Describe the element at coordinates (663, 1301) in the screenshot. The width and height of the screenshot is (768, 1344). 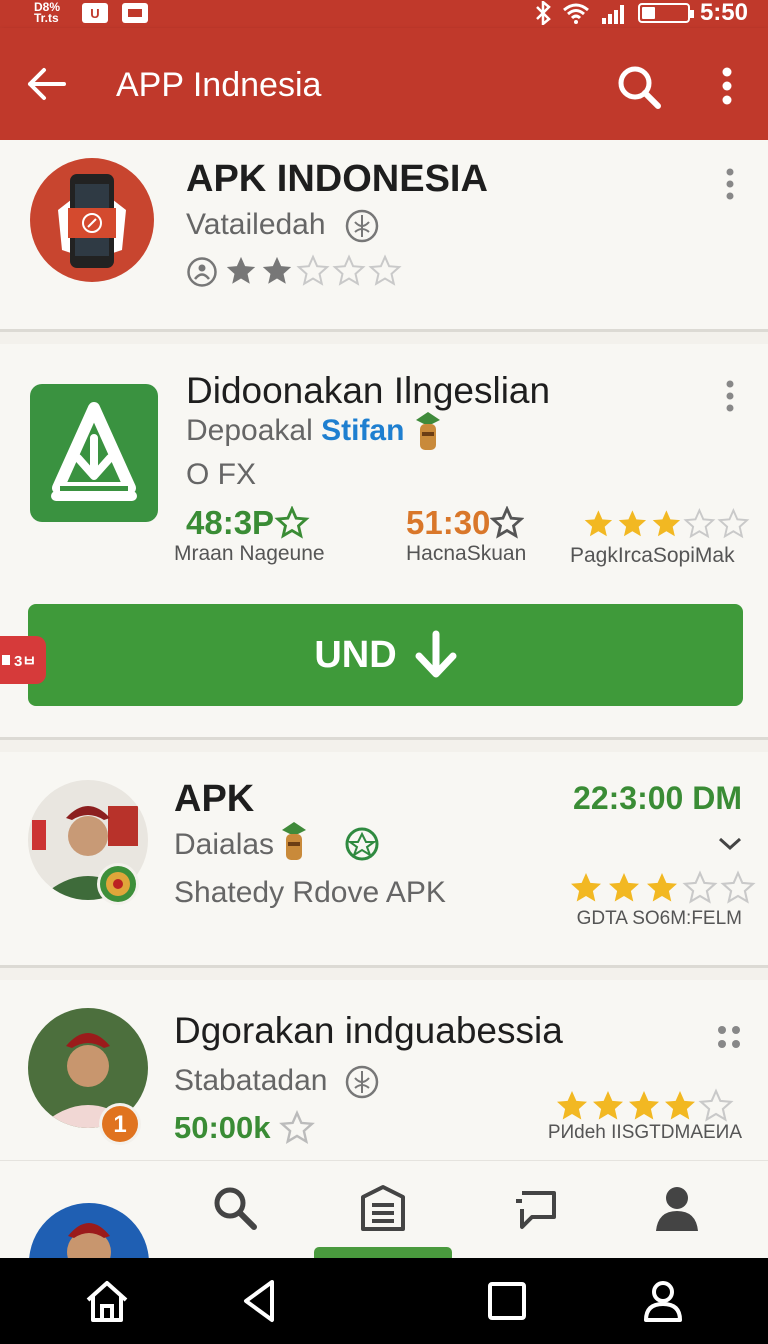
I see `user-icon` at that location.